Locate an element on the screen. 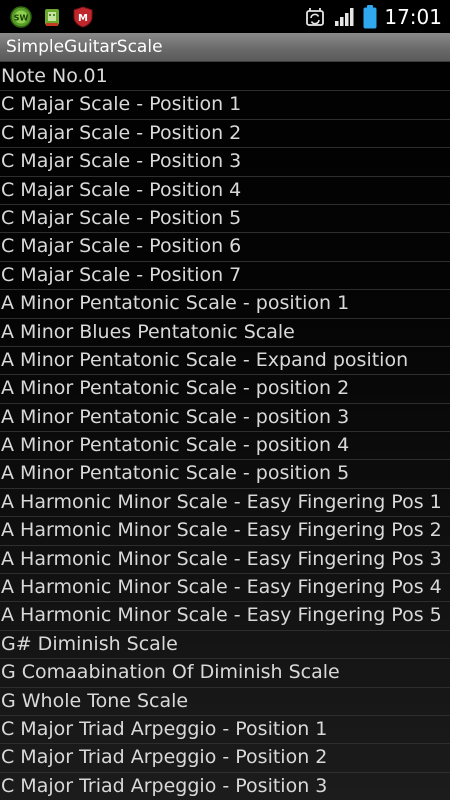 The height and width of the screenshot is (800, 450). system-status-icons: 17:01 is located at coordinates (376, 16).